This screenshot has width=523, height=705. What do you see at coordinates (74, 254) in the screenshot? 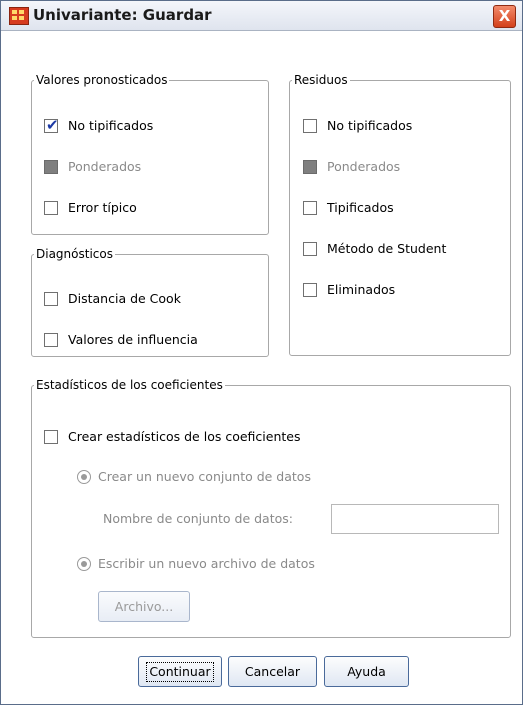
I see `diagnosticos-legend: Diagnósticos` at bounding box center [74, 254].